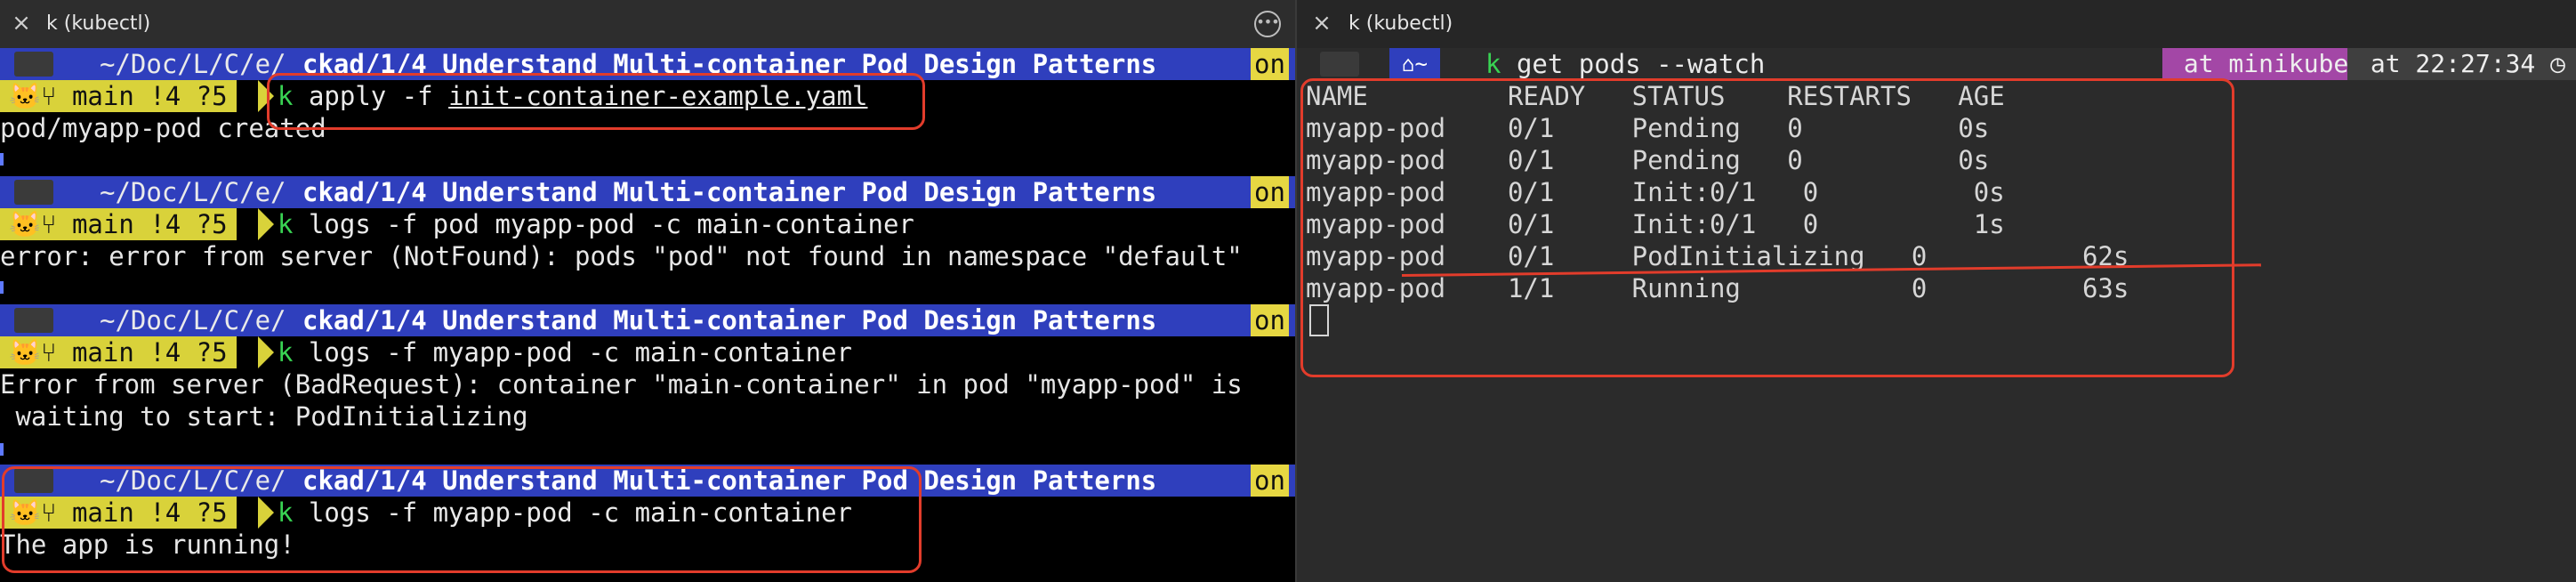  I want to click on left-tab-titlebar: × k (kubectl) •••, so click(647, 24).